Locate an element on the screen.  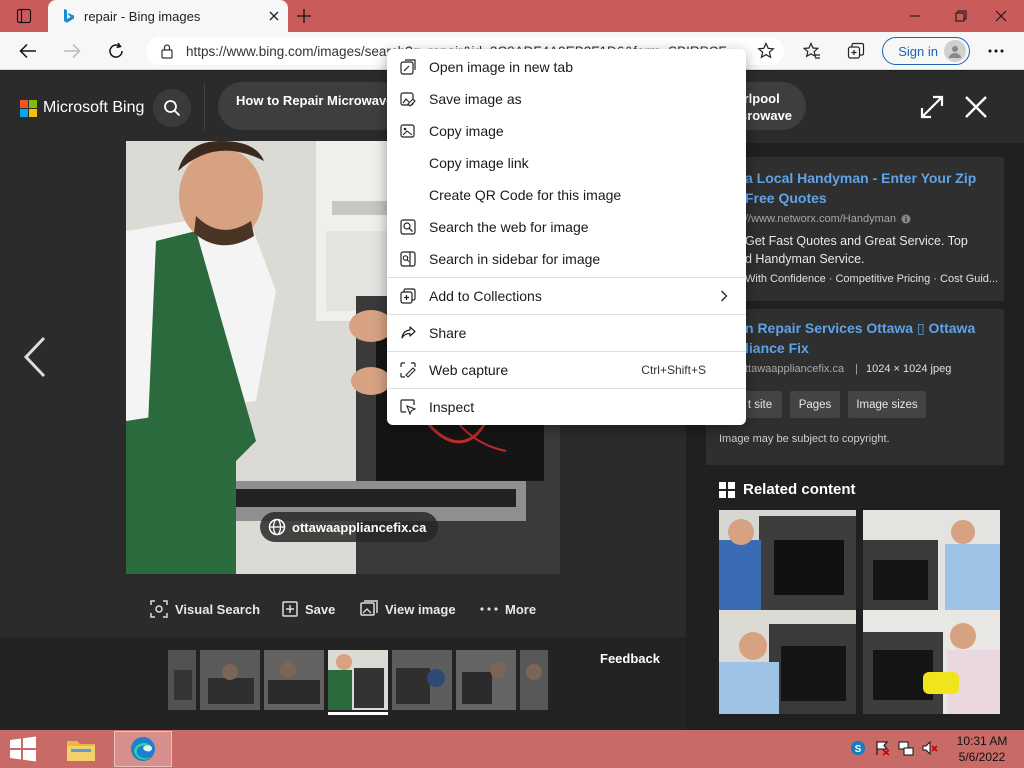
grid-icon is located at coordinates (727, 489).